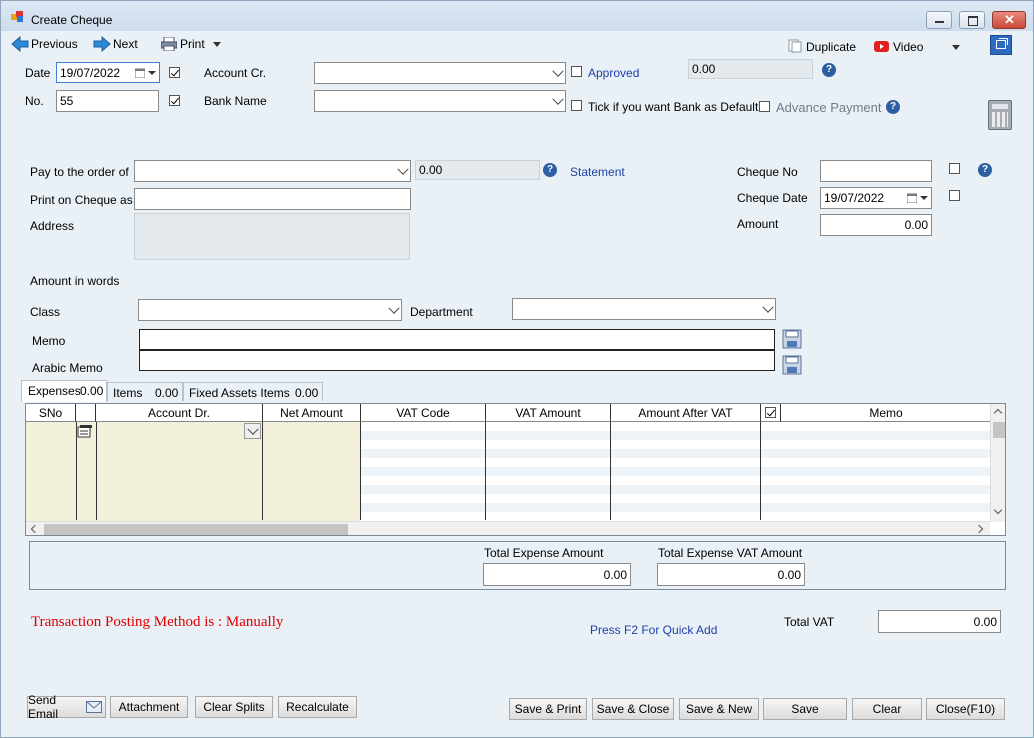 This screenshot has height=738, width=1034. Describe the element at coordinates (272, 236) in the screenshot. I see `address-textarea` at that location.